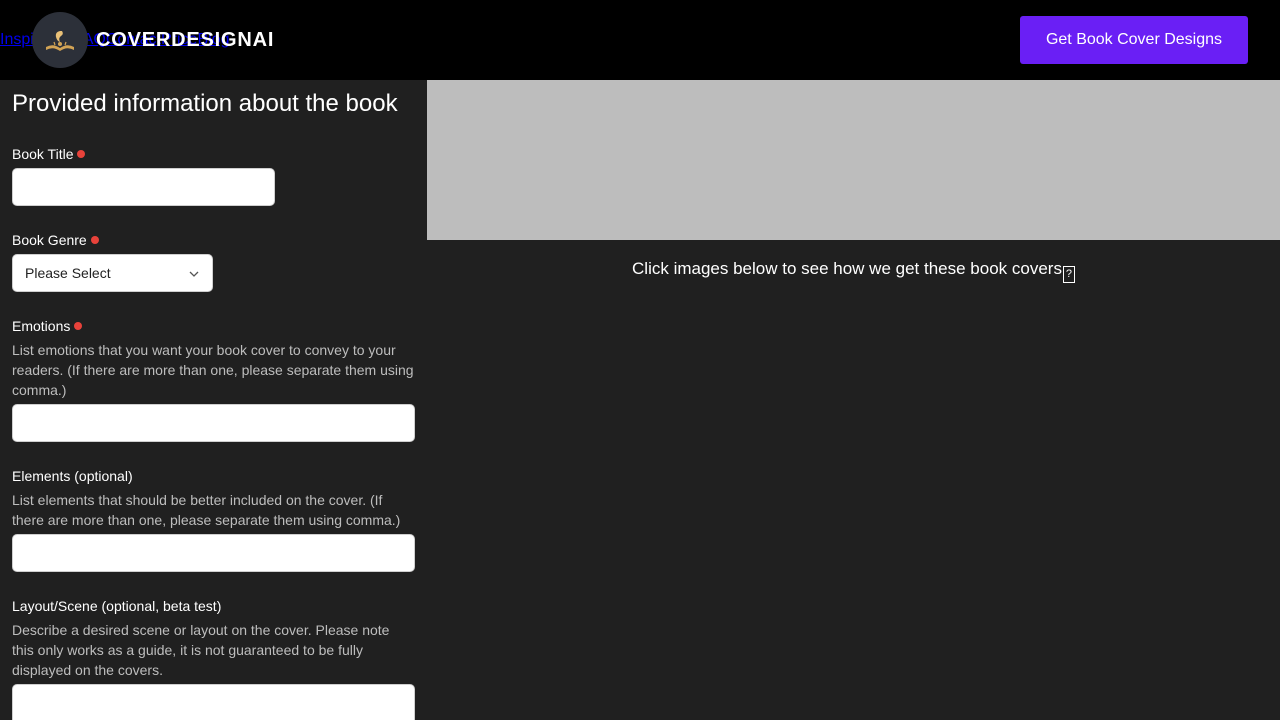  What do you see at coordinates (112, 273) in the screenshot?
I see `book-genre-select: Please Select` at bounding box center [112, 273].